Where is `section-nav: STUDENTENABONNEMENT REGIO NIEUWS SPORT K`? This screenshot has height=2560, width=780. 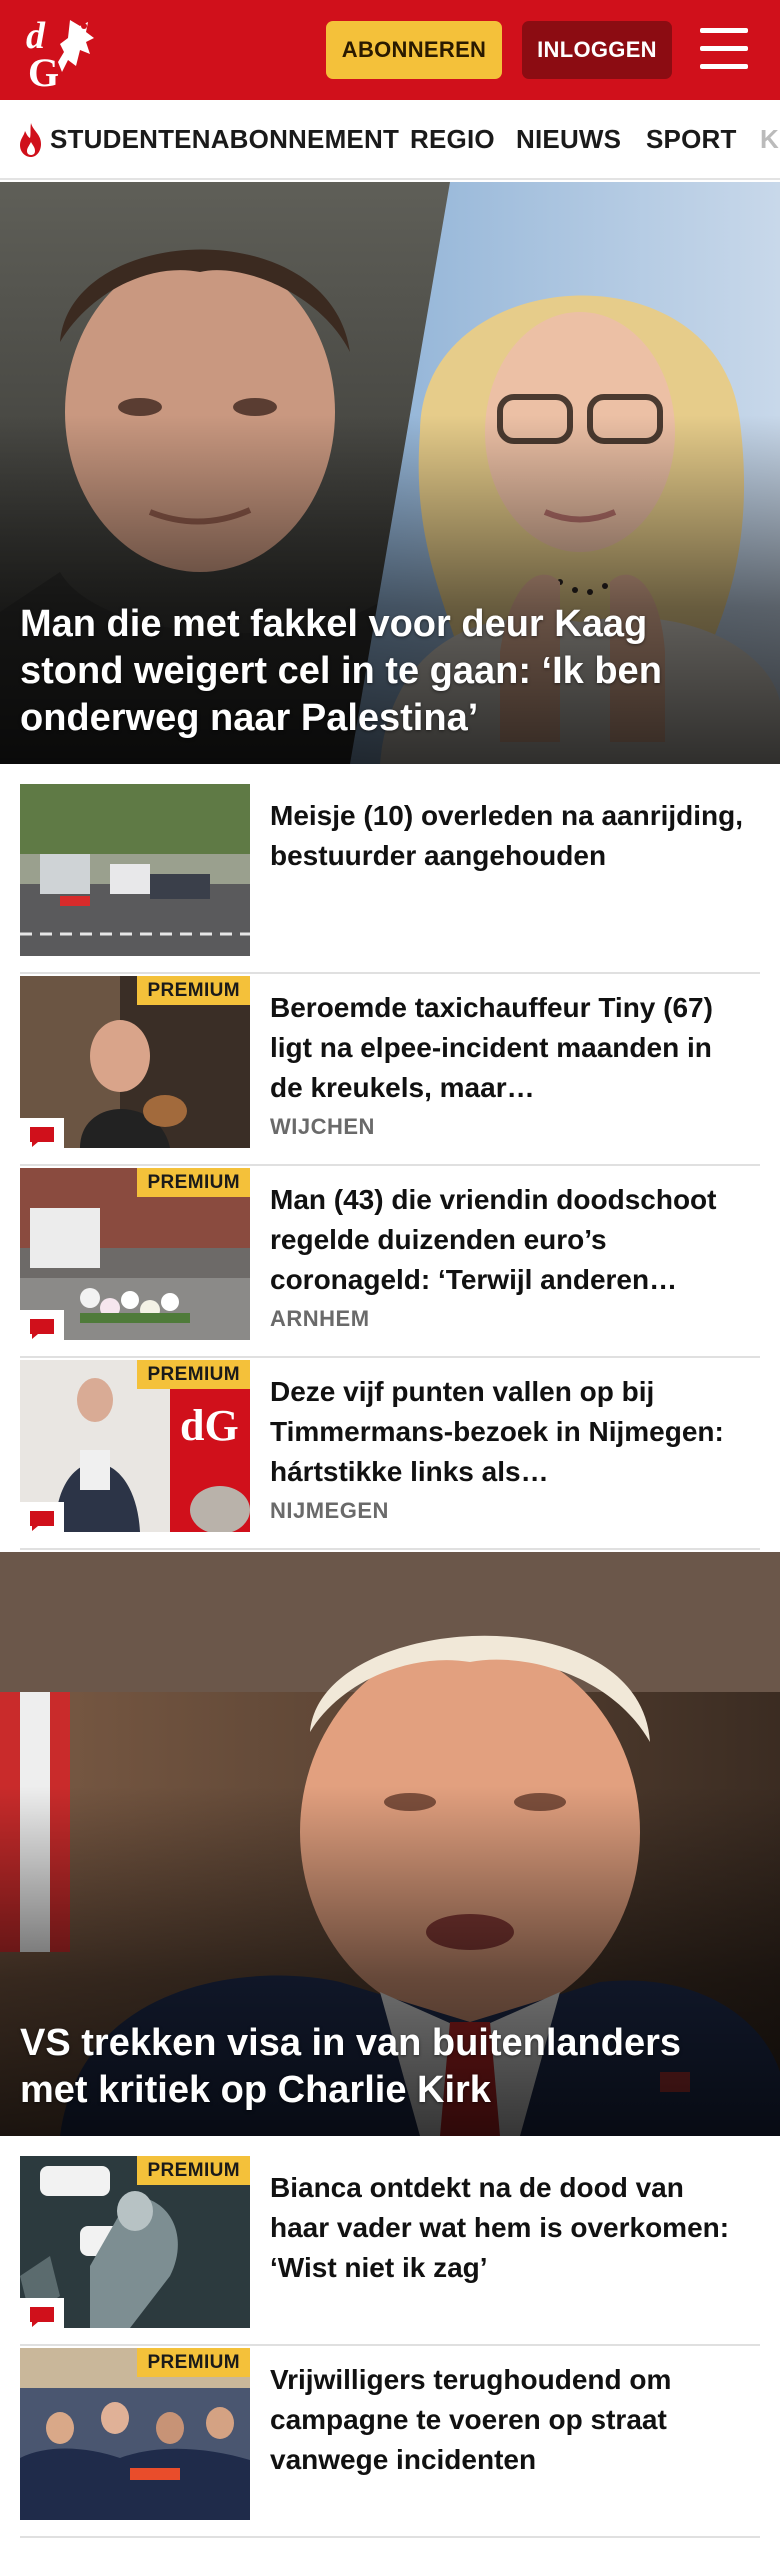
section-nav: STUDENTENABONNEMENT REGIO NIEUWS SPORT K is located at coordinates (390, 140).